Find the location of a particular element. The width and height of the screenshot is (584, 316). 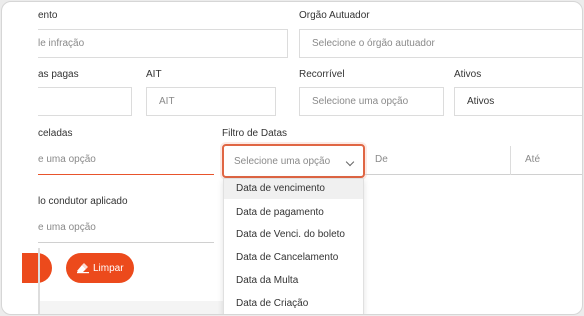

dropdown-option: Data de Venci. do boleto is located at coordinates (290, 234).